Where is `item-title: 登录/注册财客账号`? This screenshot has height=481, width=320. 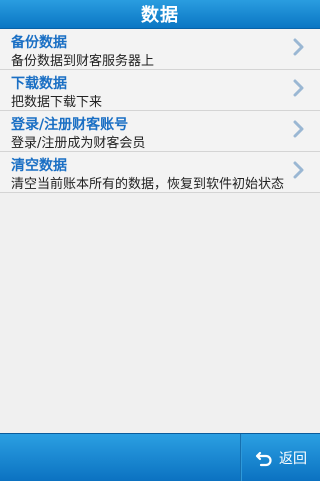
item-title: 登录/注册财客账号 is located at coordinates (70, 125).